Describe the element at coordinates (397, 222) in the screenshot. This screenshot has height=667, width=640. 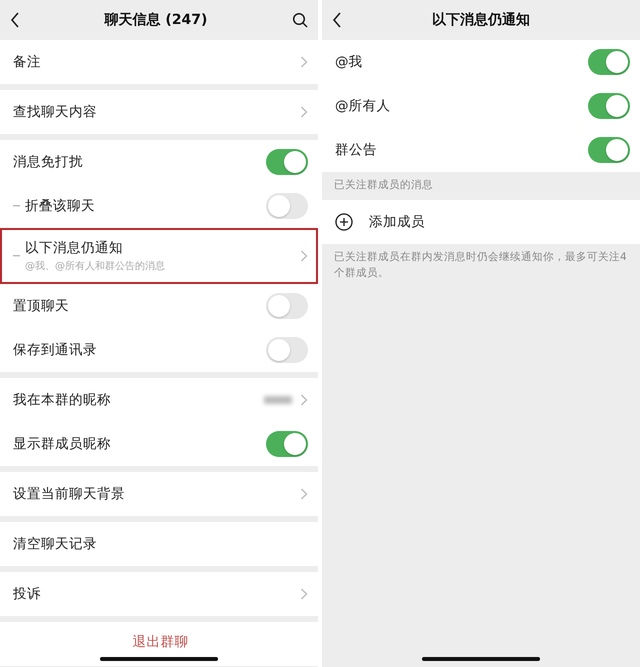
I see `row-label: 添加成员` at that location.